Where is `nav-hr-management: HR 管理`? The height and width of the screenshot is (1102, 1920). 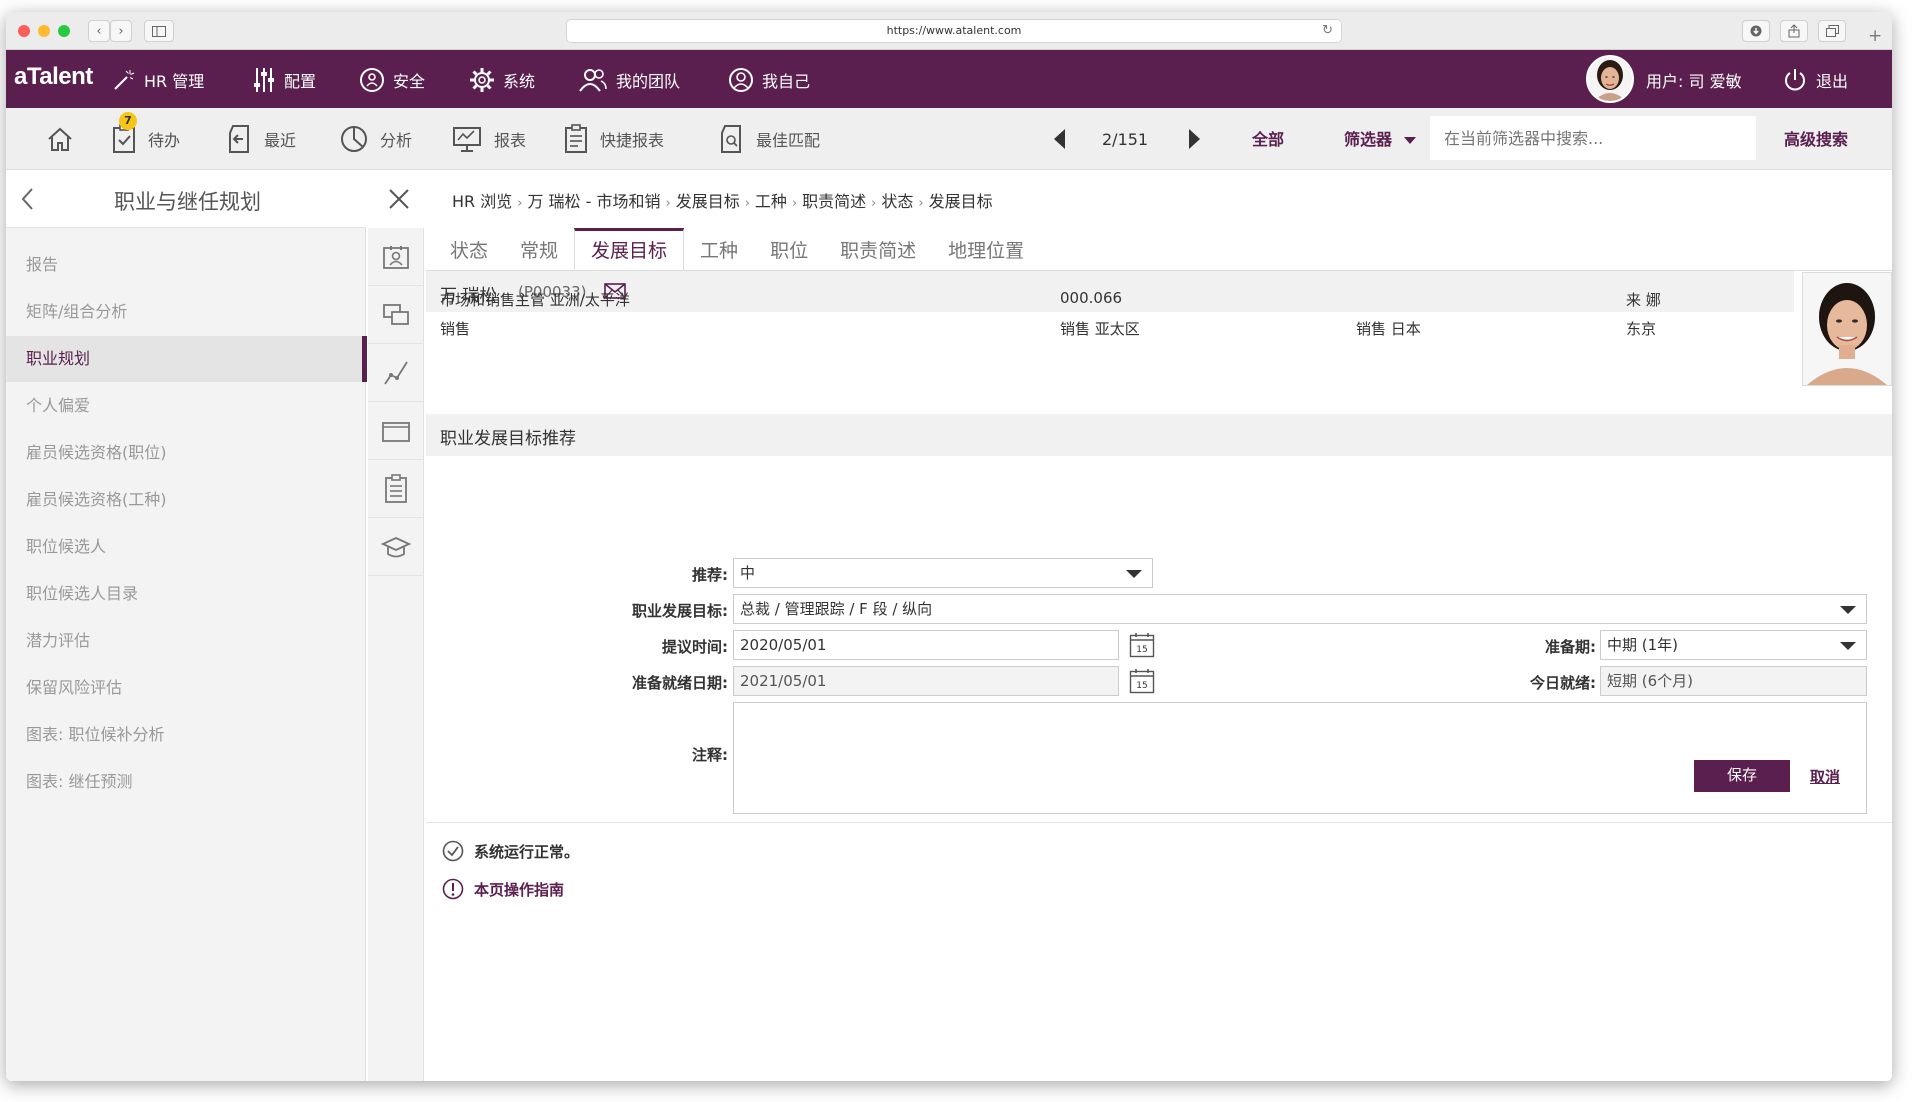
nav-hr-management: HR 管理 is located at coordinates (158, 80).